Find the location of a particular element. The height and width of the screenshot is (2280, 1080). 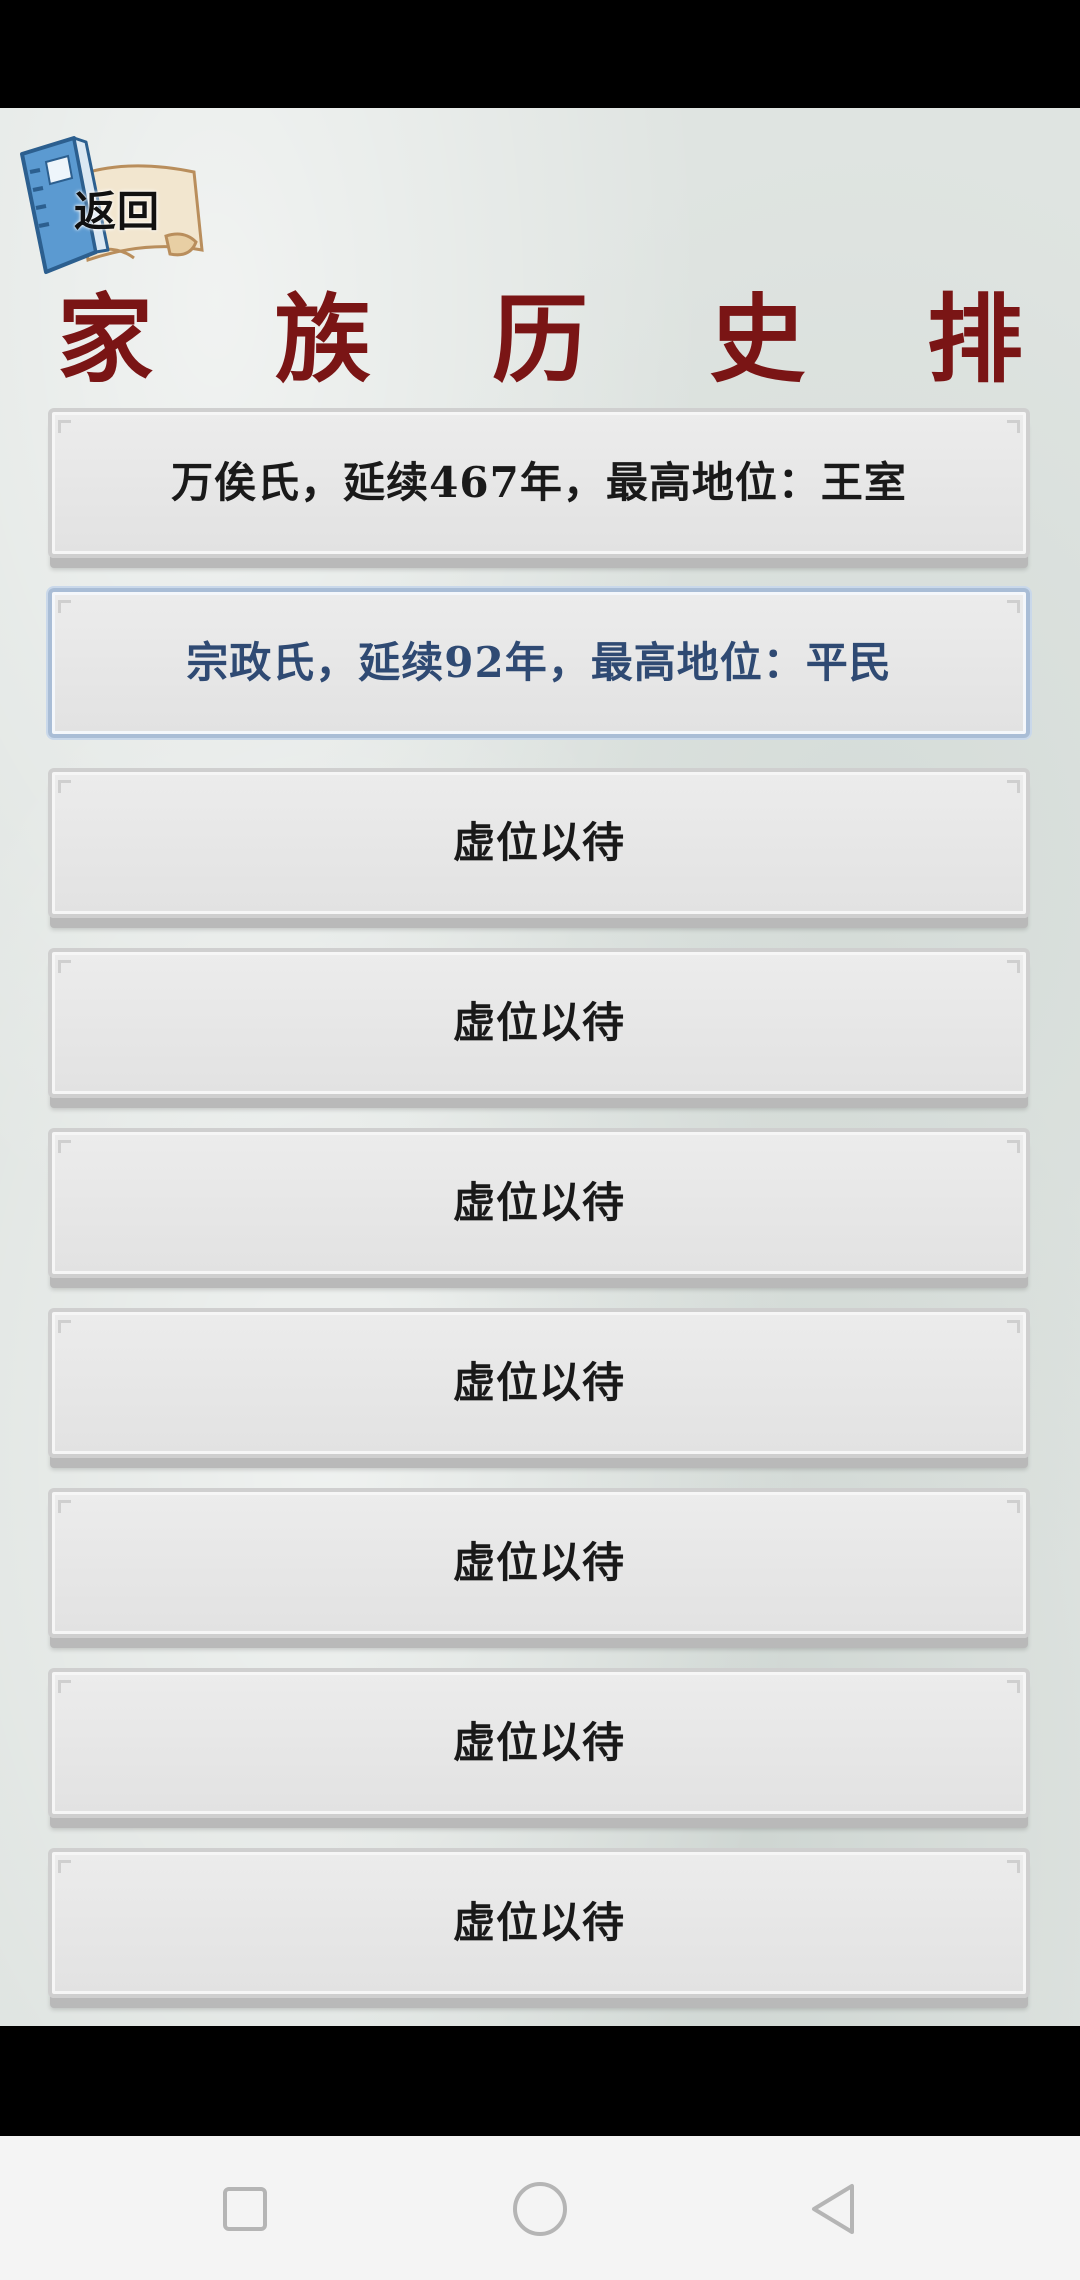

system-back-button is located at coordinates (835, 2209).